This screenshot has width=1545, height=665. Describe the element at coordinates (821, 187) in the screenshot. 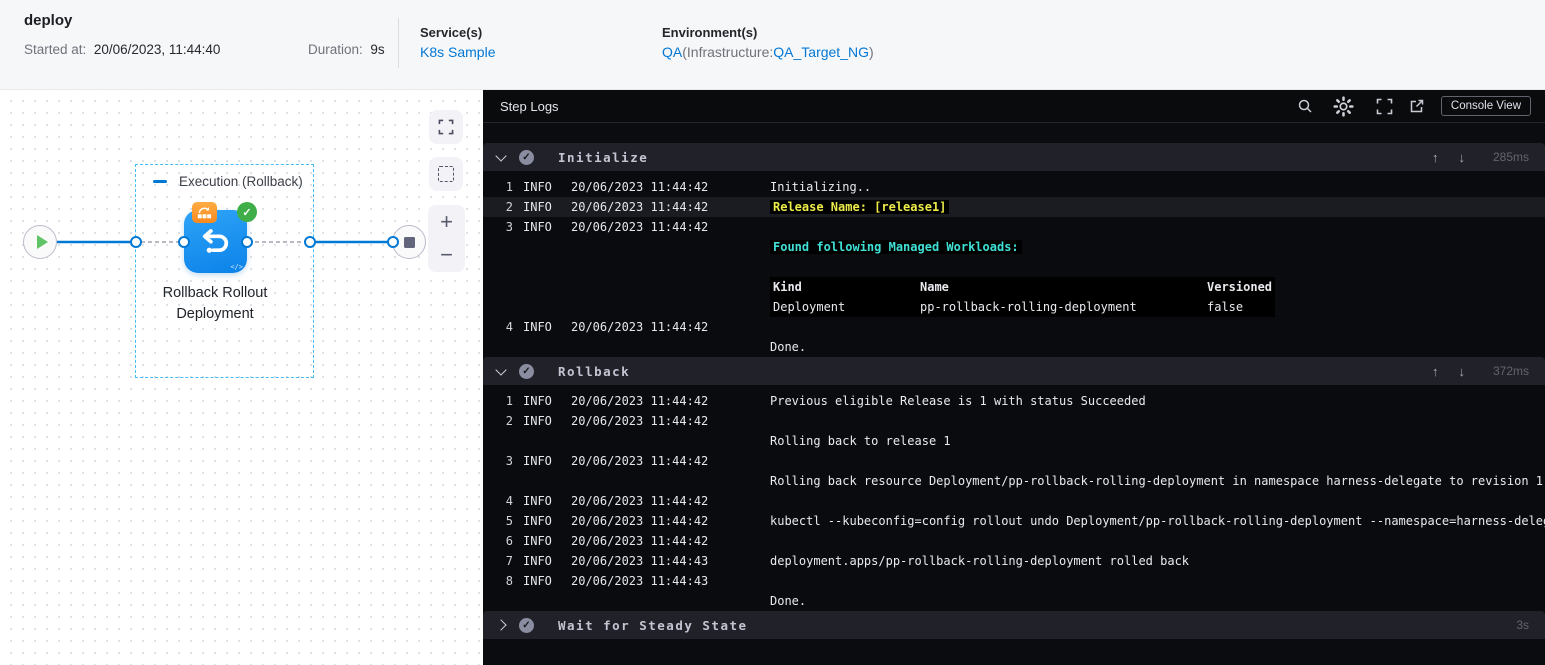

I see `log-message: Initializing..` at that location.